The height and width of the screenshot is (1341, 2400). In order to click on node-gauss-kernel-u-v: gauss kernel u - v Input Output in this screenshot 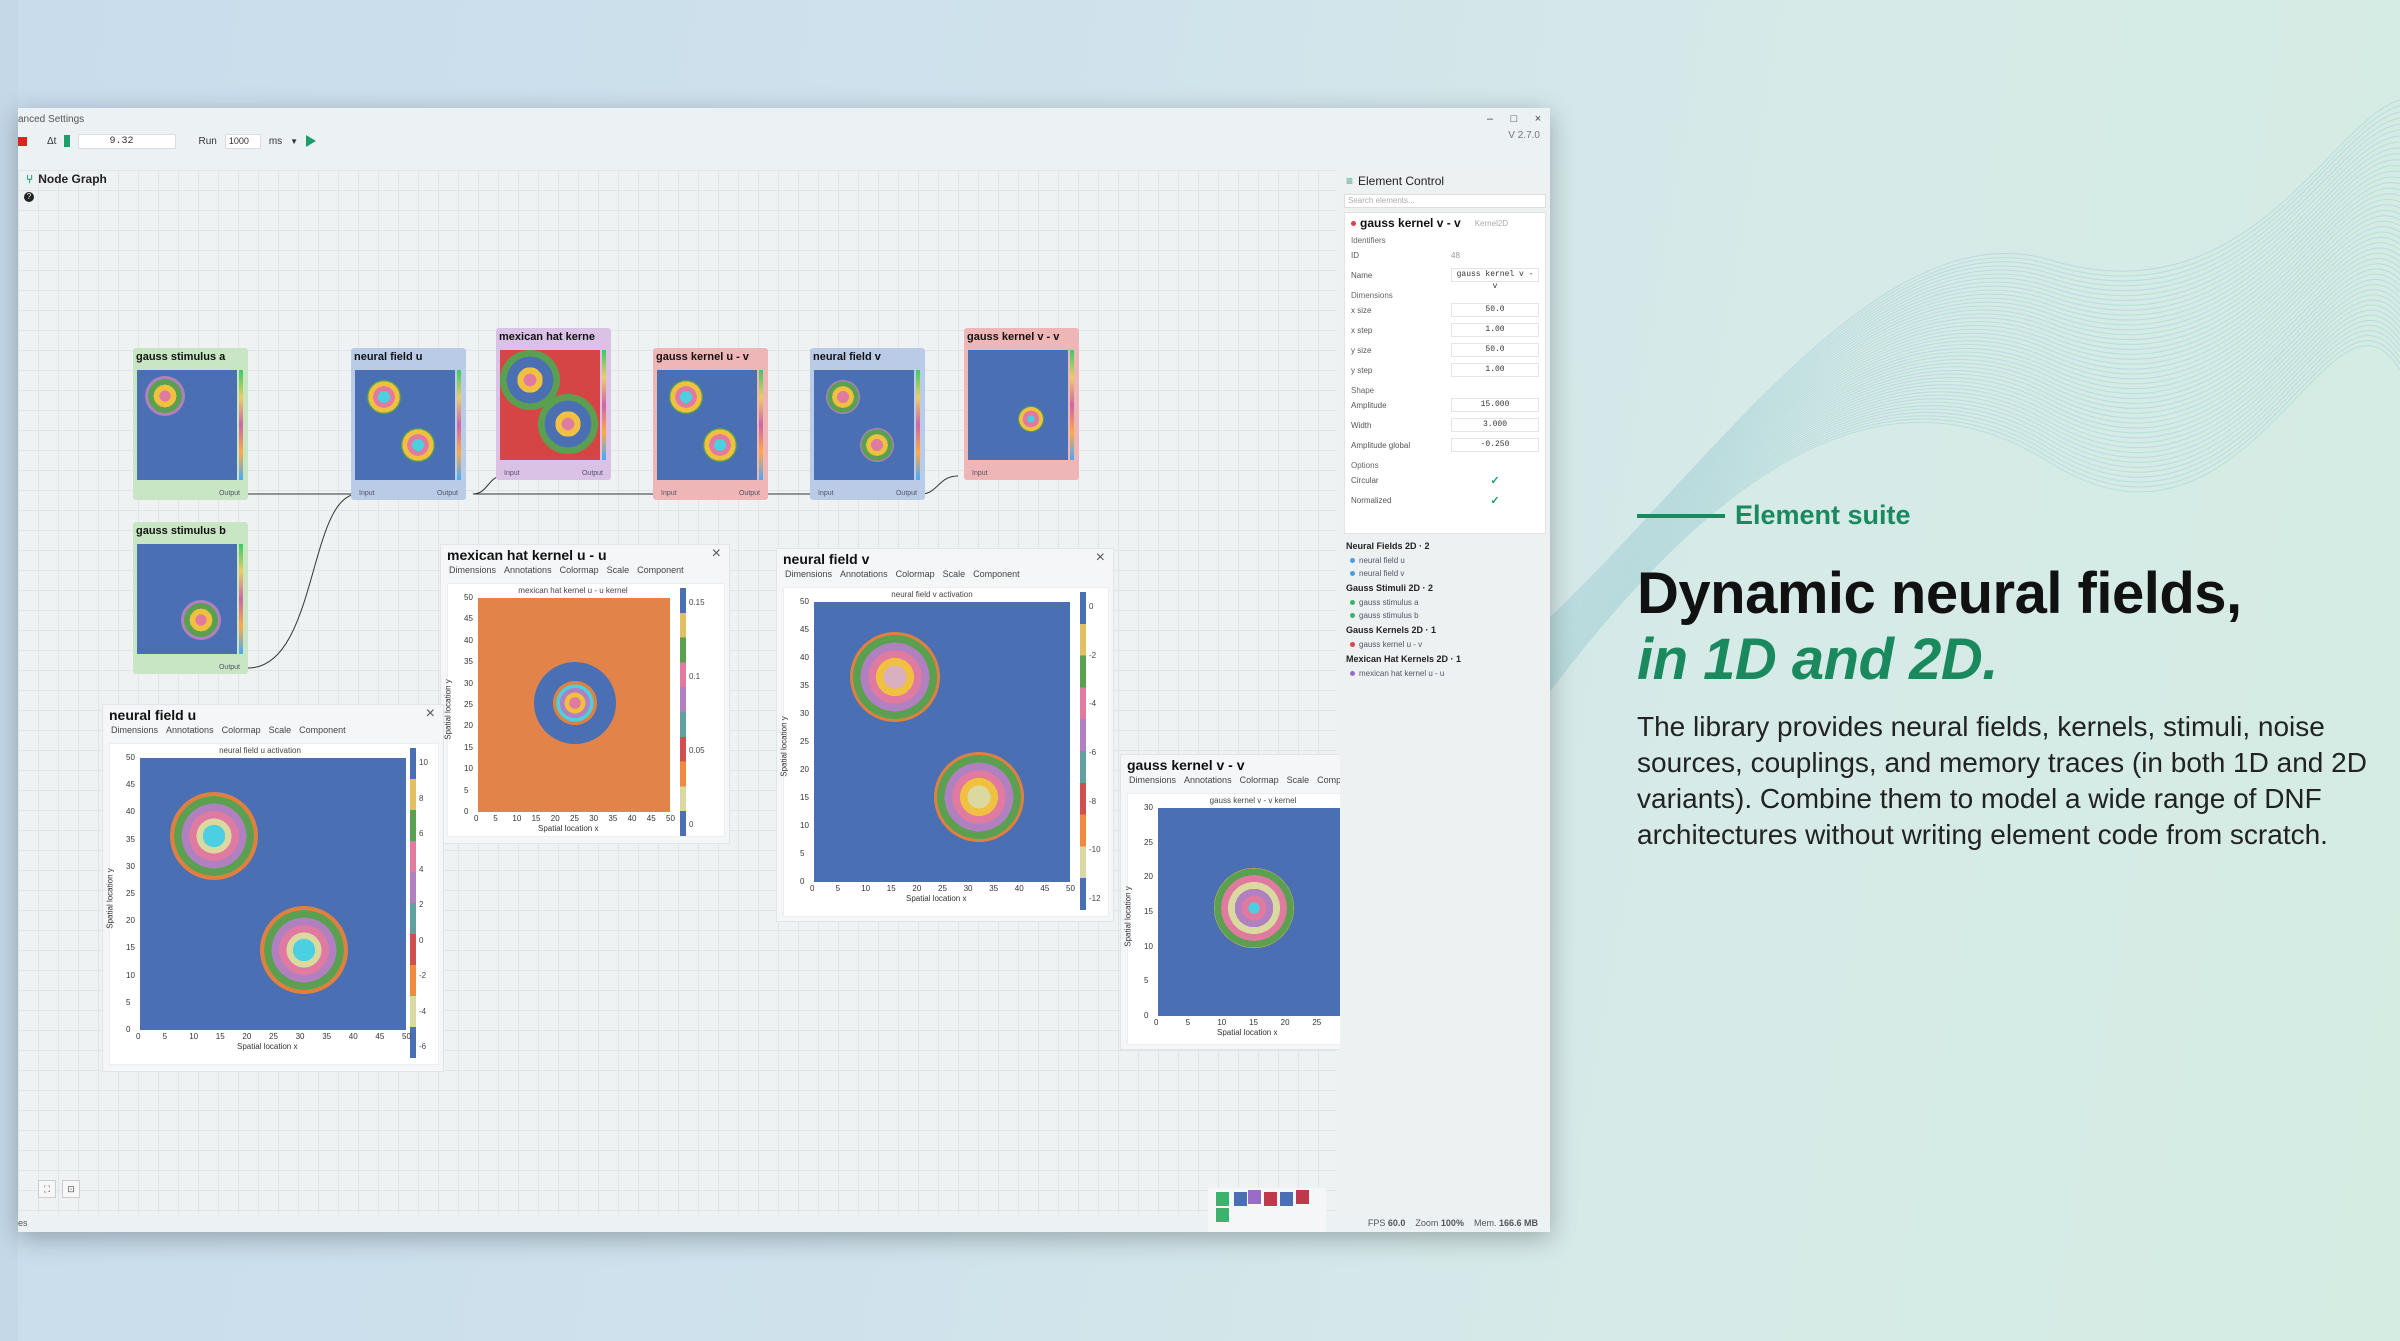, I will do `click(710, 424)`.